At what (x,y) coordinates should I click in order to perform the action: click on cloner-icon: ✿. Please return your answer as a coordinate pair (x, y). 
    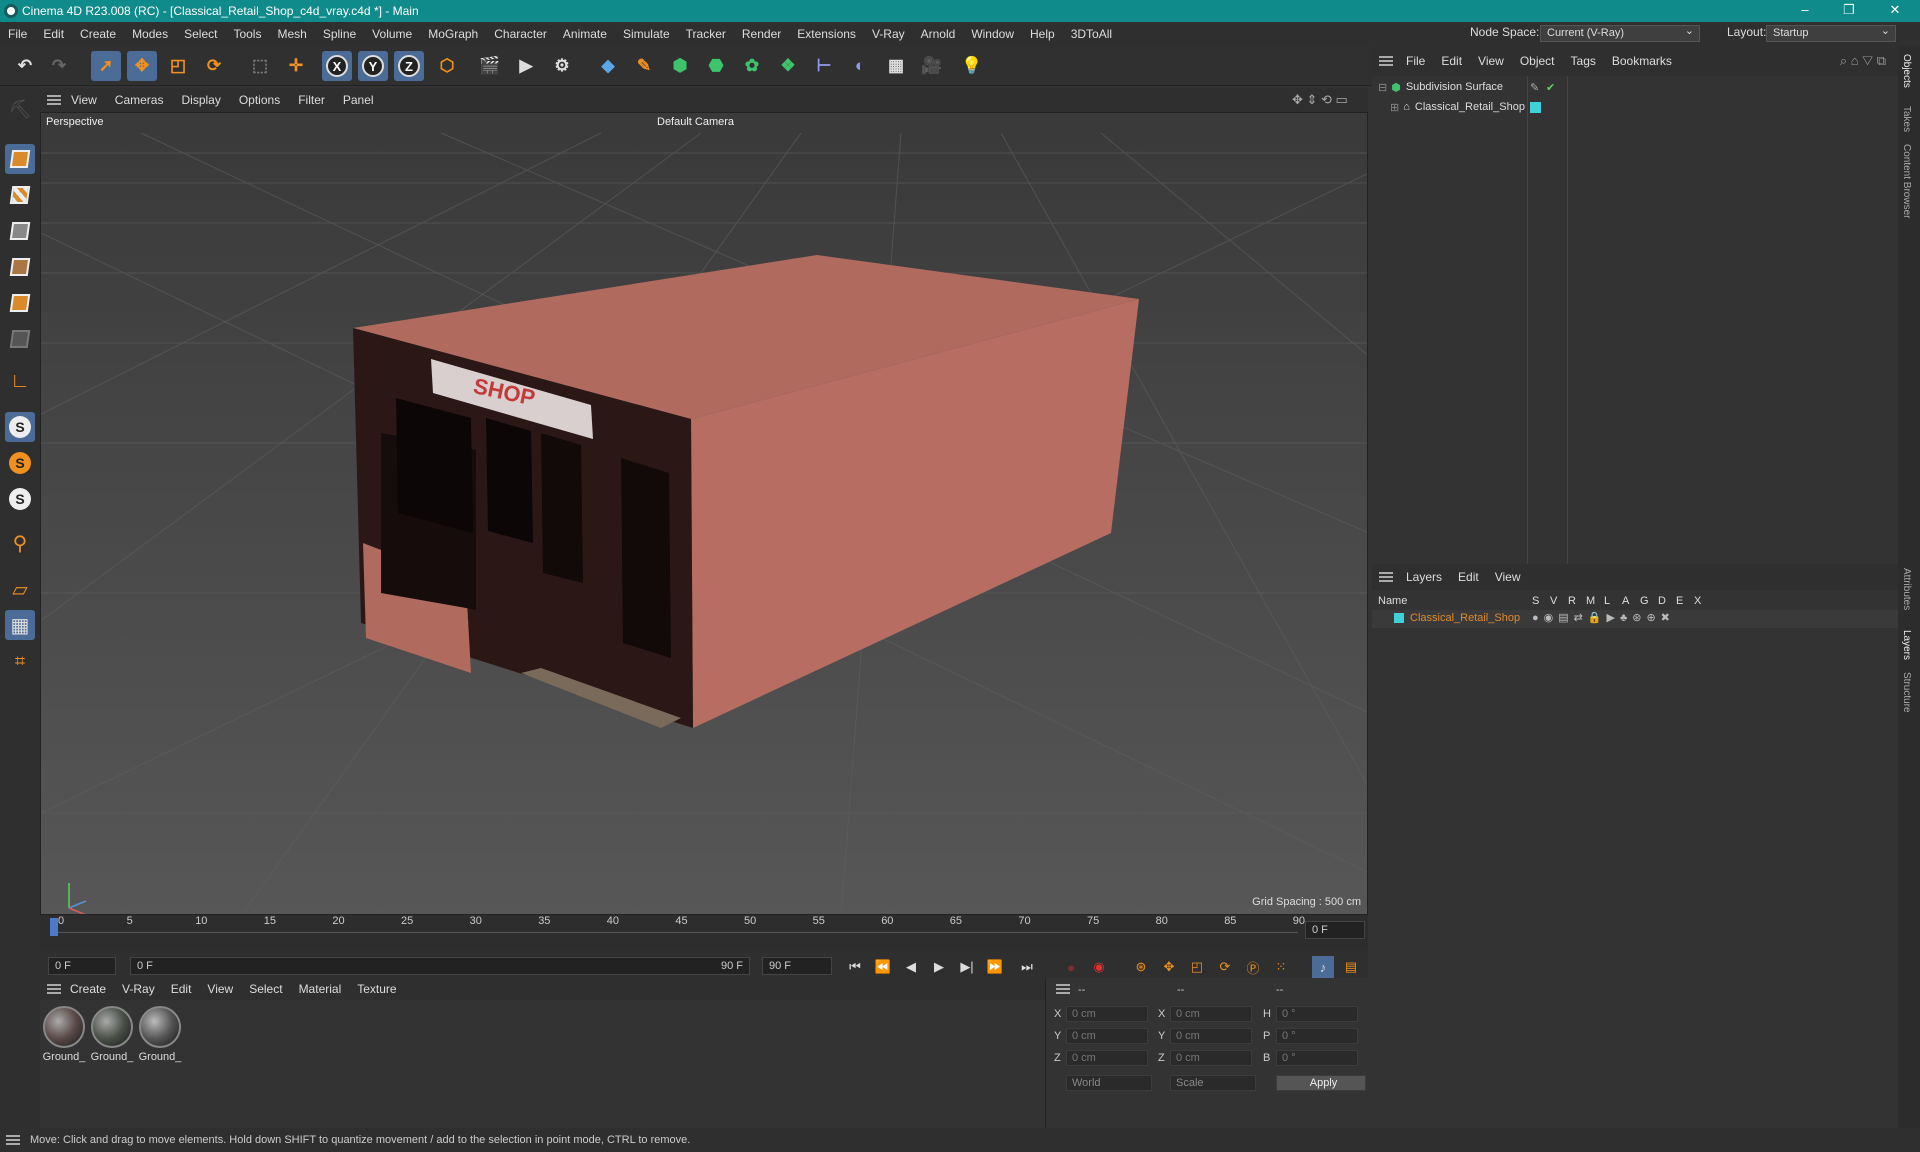
    Looking at the image, I should click on (752, 66).